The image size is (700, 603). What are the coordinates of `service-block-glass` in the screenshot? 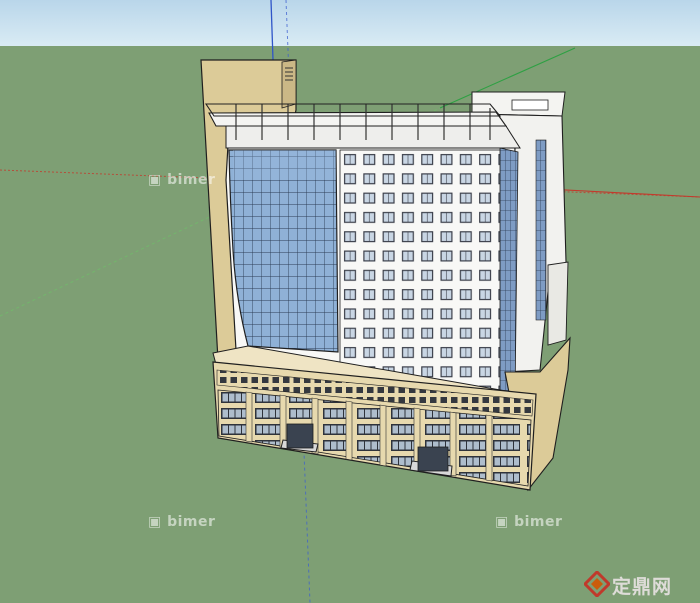 It's located at (541, 230).